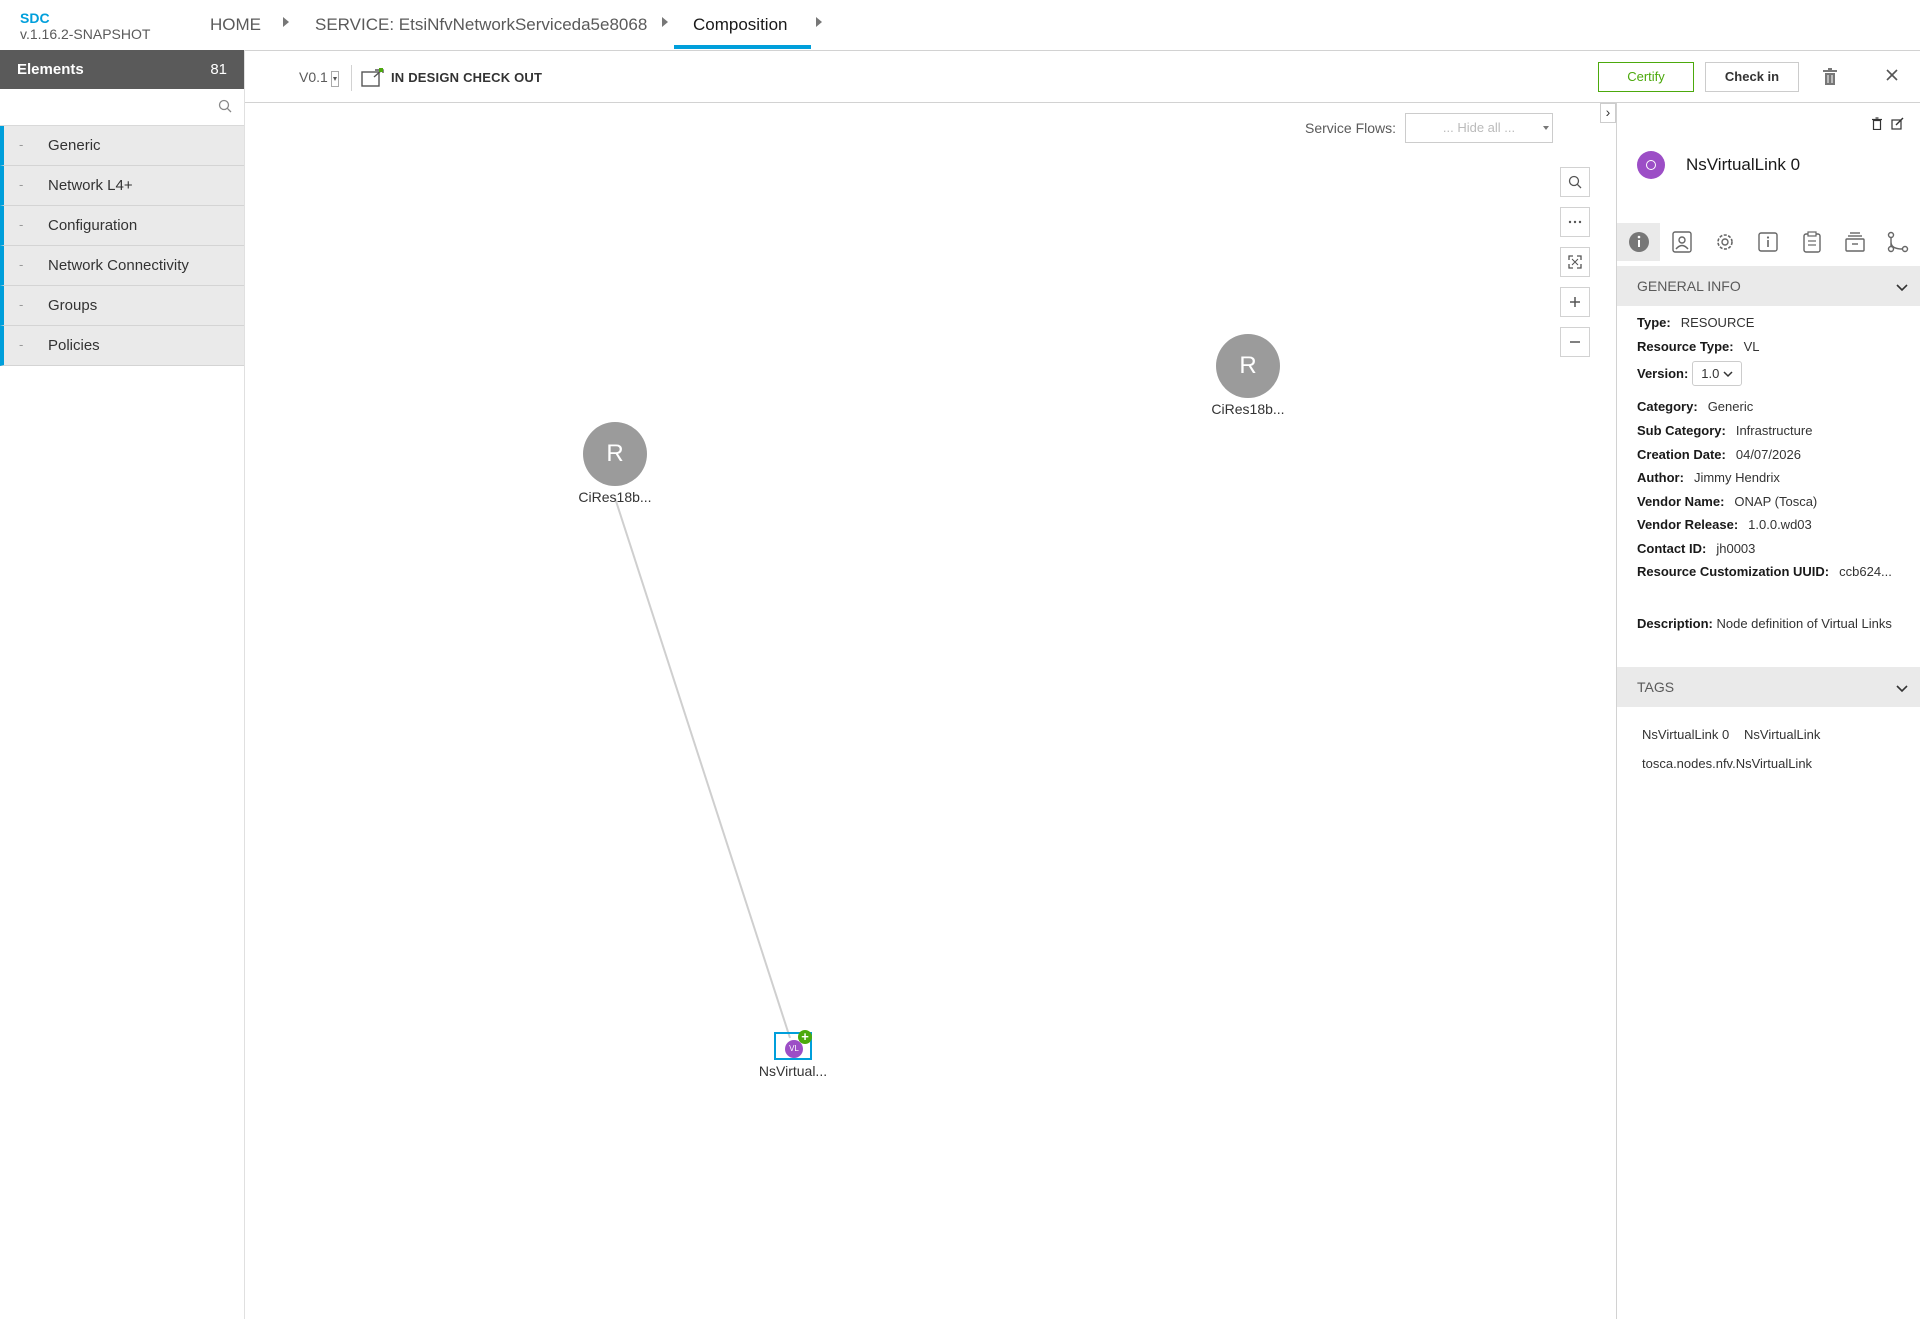  I want to click on app-logo: SDC v.1.16.2-SNAPSHOT, so click(85, 26).